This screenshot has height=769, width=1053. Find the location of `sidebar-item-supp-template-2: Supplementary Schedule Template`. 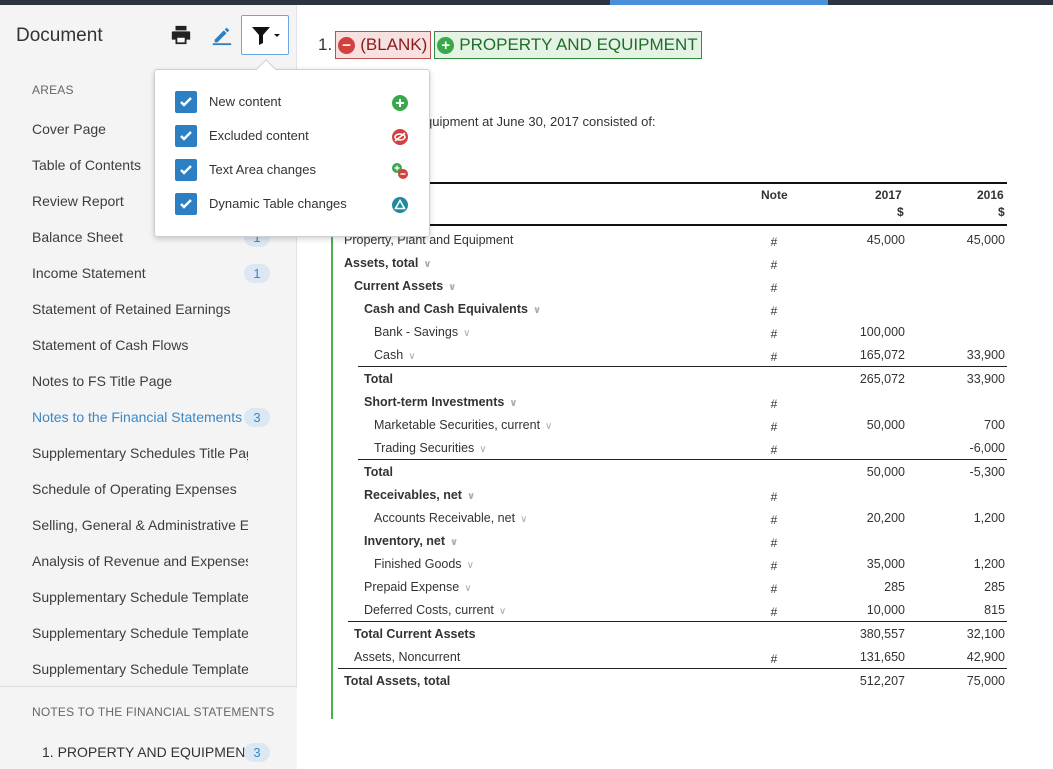

sidebar-item-supp-template-2: Supplementary Schedule Template is located at coordinates (158, 633).